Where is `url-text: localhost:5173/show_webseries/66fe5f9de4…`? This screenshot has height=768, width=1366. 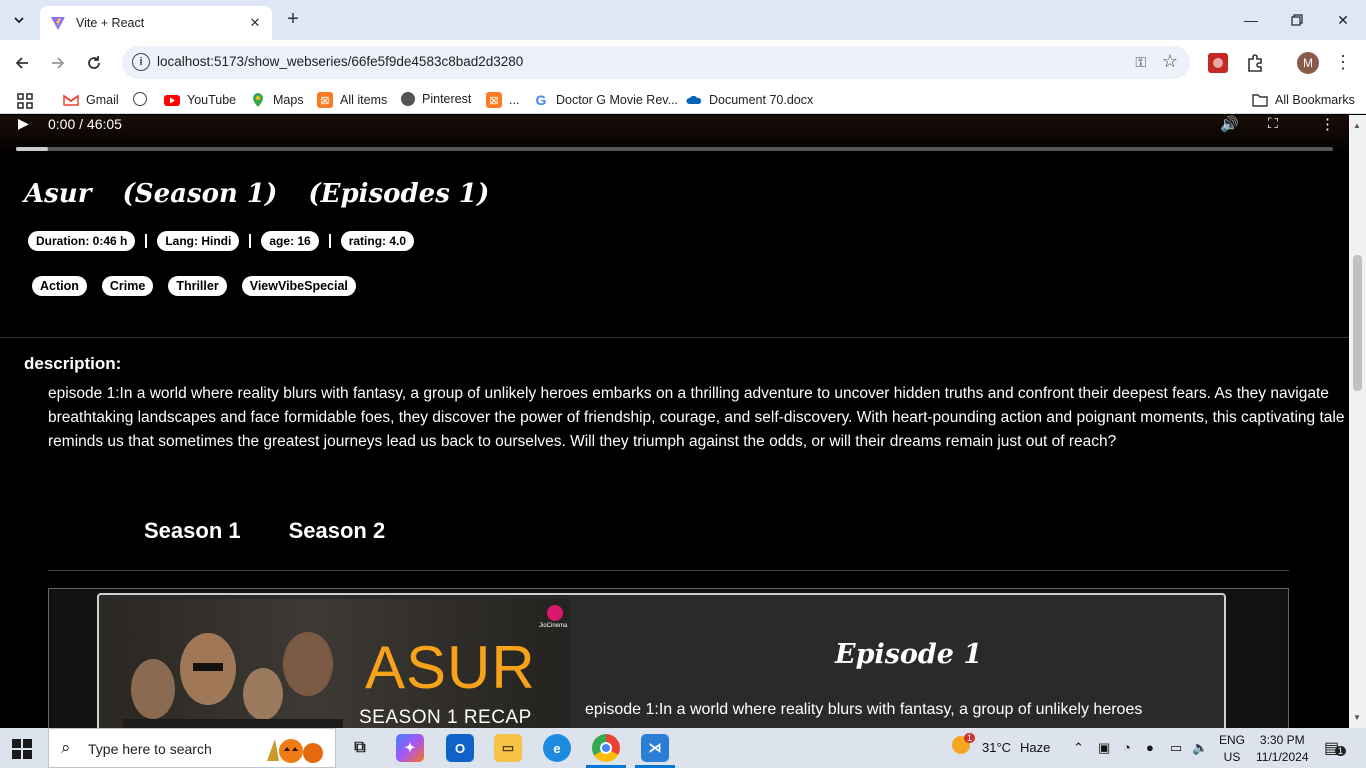 url-text: localhost:5173/show_webseries/66fe5f9de4… is located at coordinates (340, 61).